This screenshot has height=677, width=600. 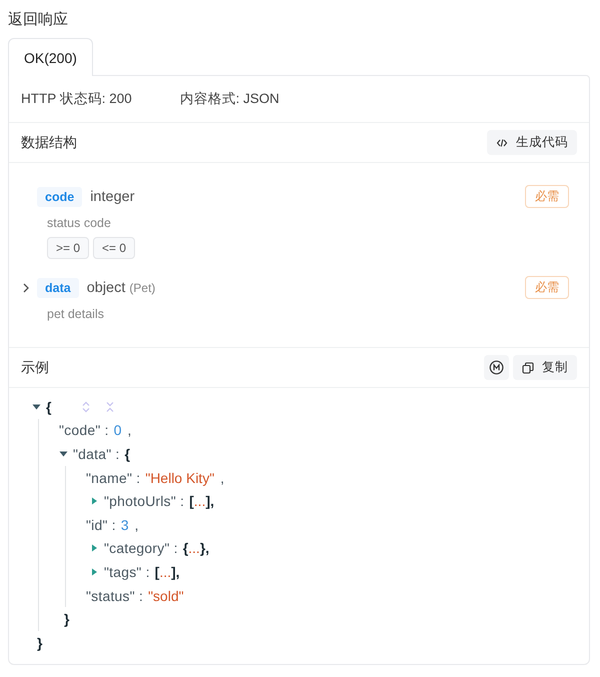 I want to click on example-title: 示例, so click(x=35, y=367).